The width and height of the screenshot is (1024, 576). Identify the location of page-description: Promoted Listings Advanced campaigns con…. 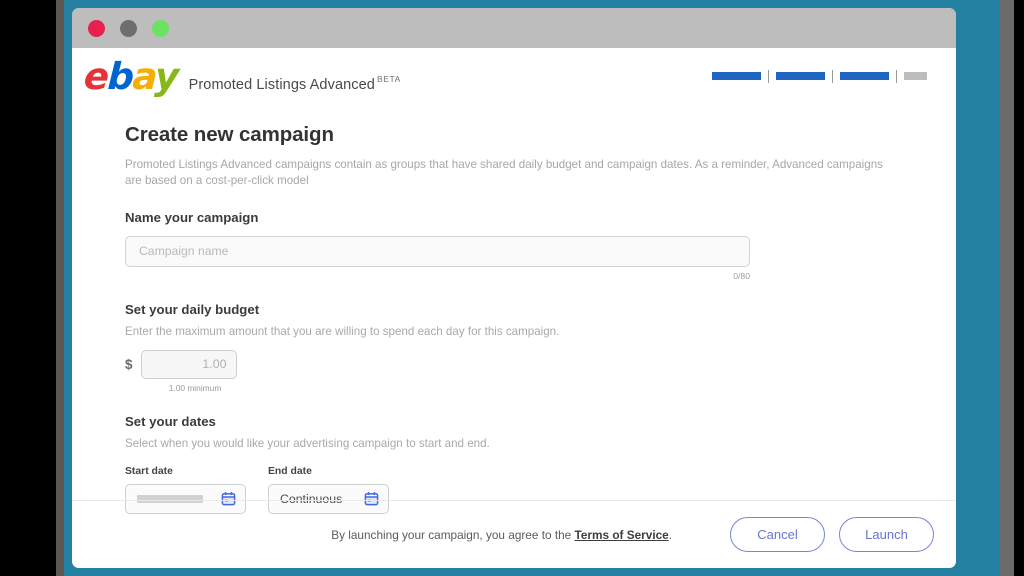
(504, 172).